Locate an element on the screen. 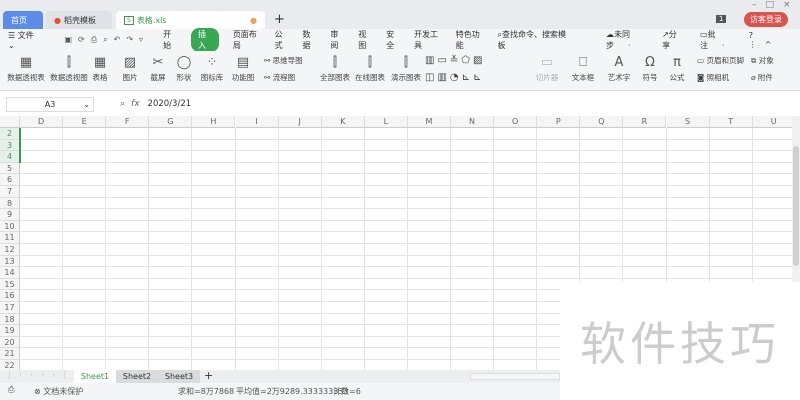  sheet-nav-arrows: |‹‹››| is located at coordinates (41, 374).